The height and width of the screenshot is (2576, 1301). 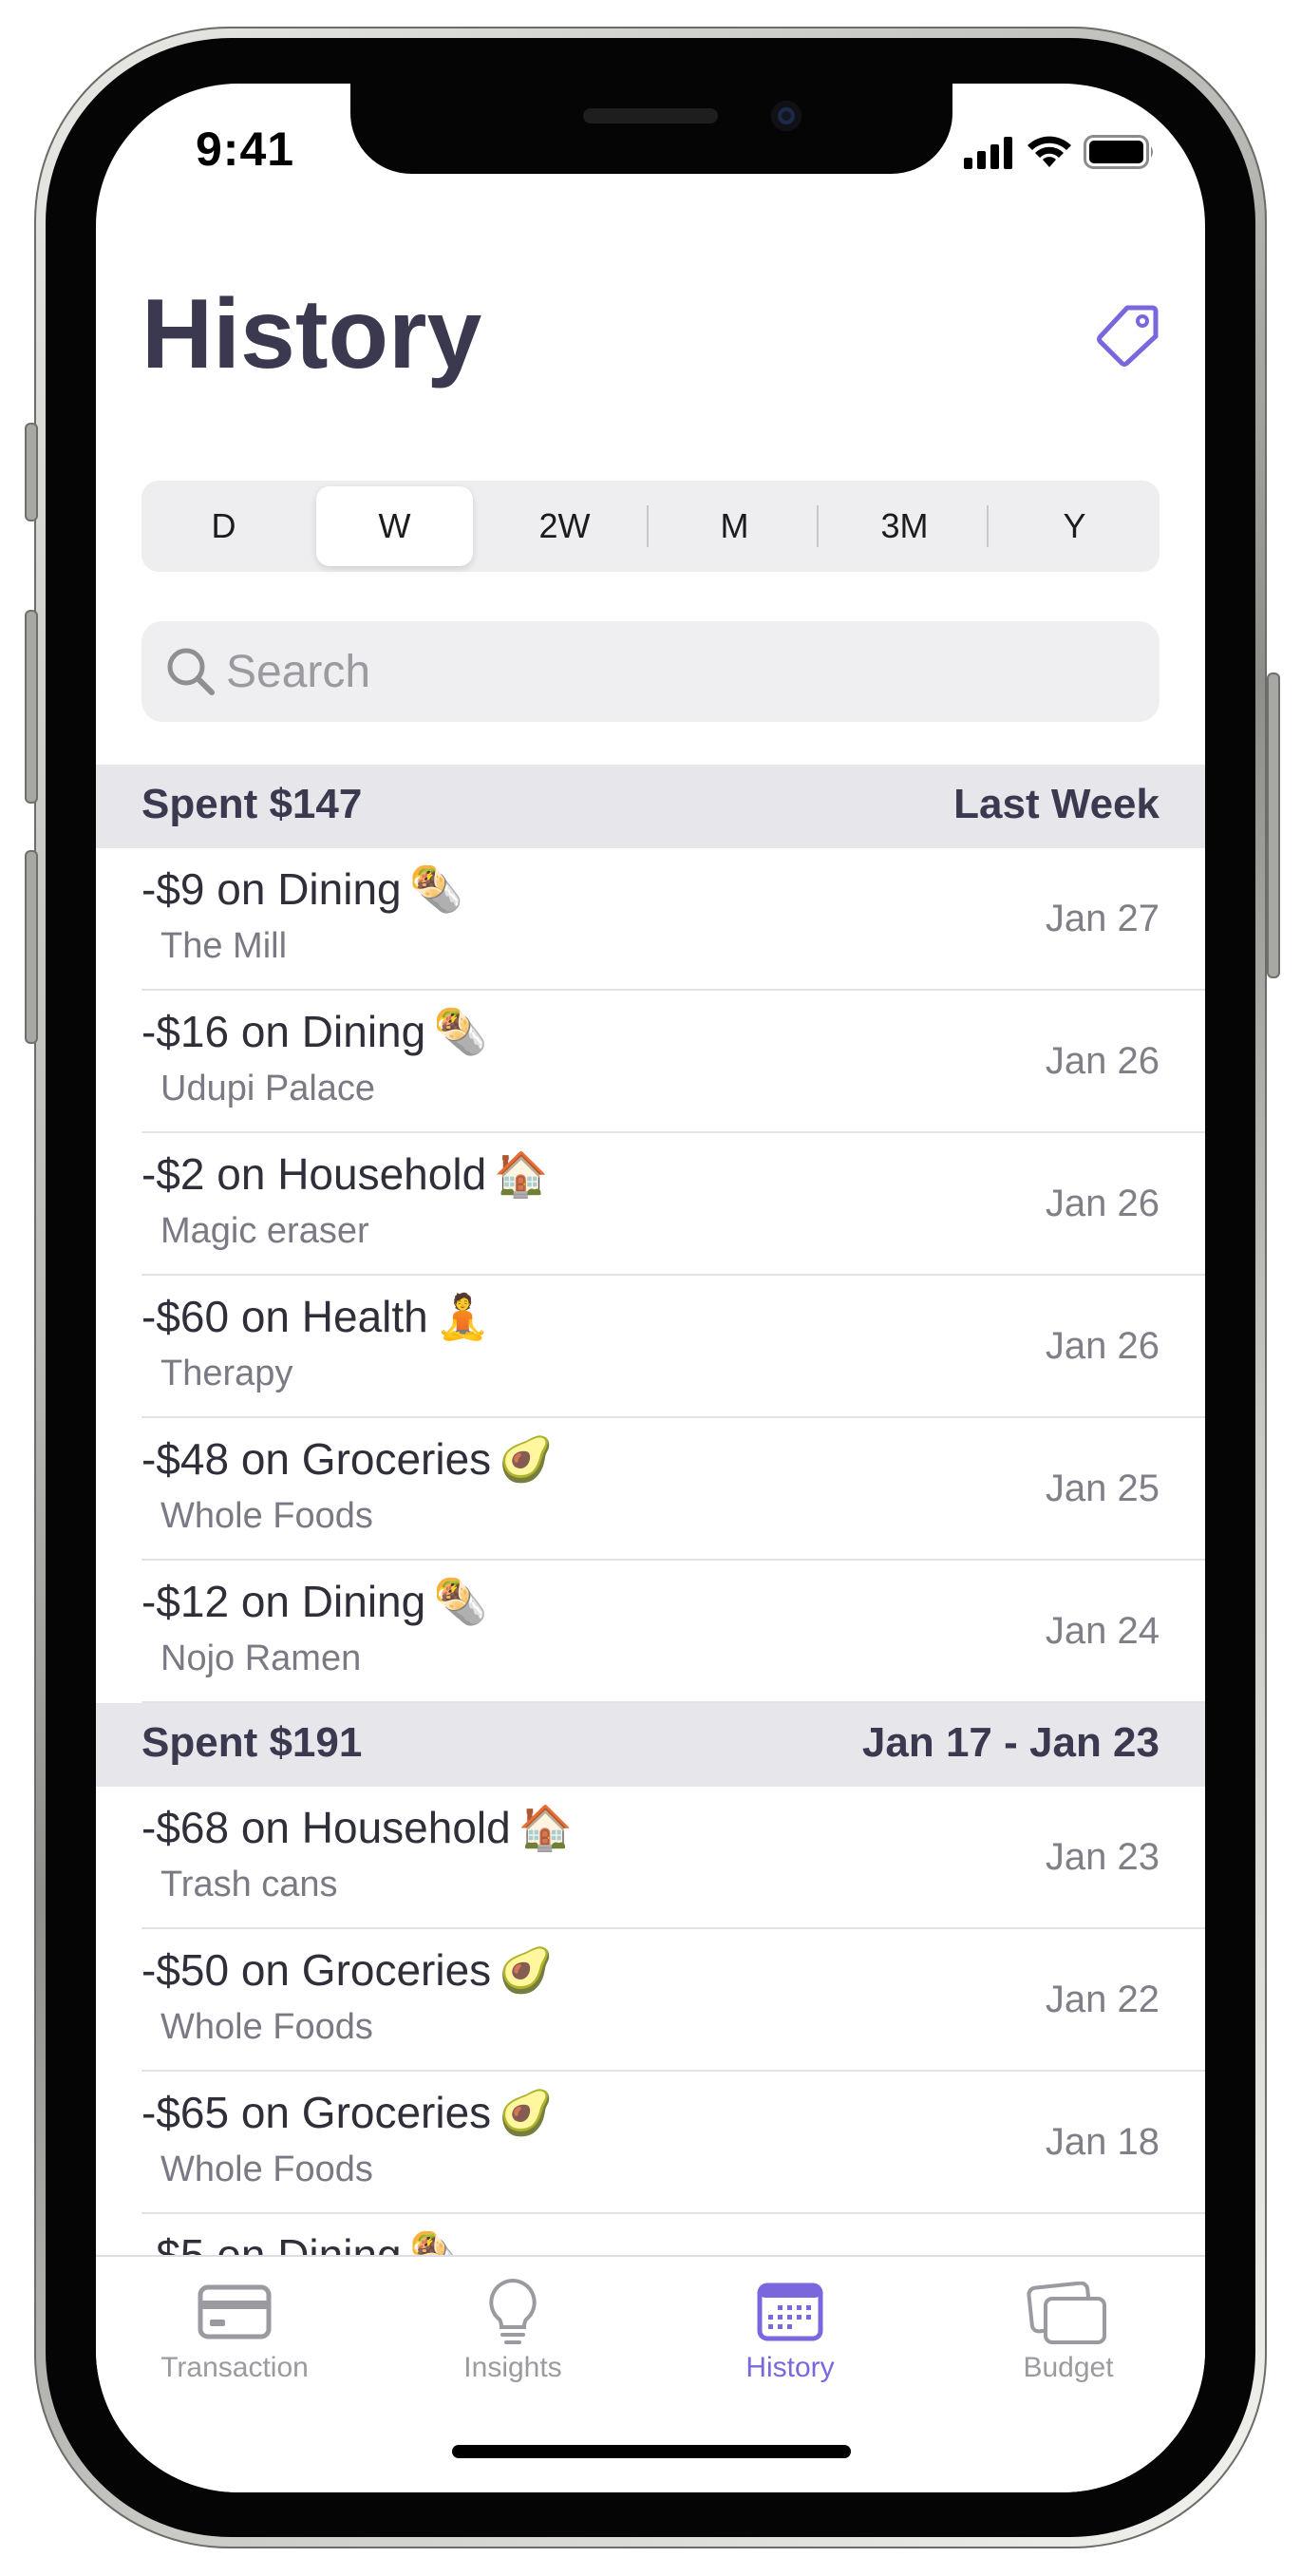 I want to click on segment-day: D, so click(x=223, y=526).